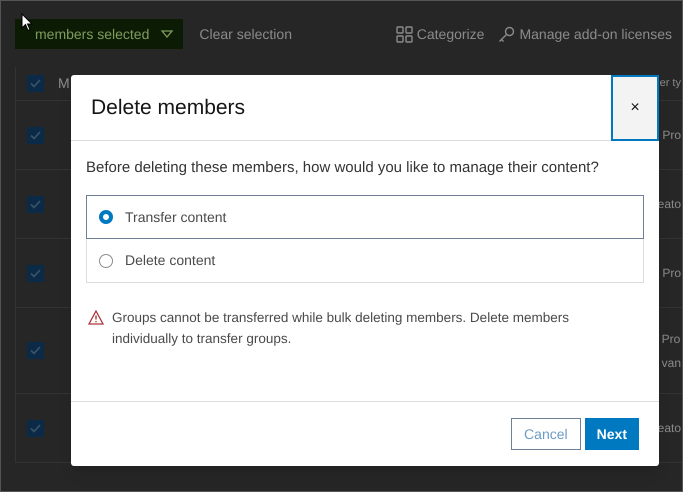  What do you see at coordinates (96, 317) in the screenshot?
I see `warning-icon` at bounding box center [96, 317].